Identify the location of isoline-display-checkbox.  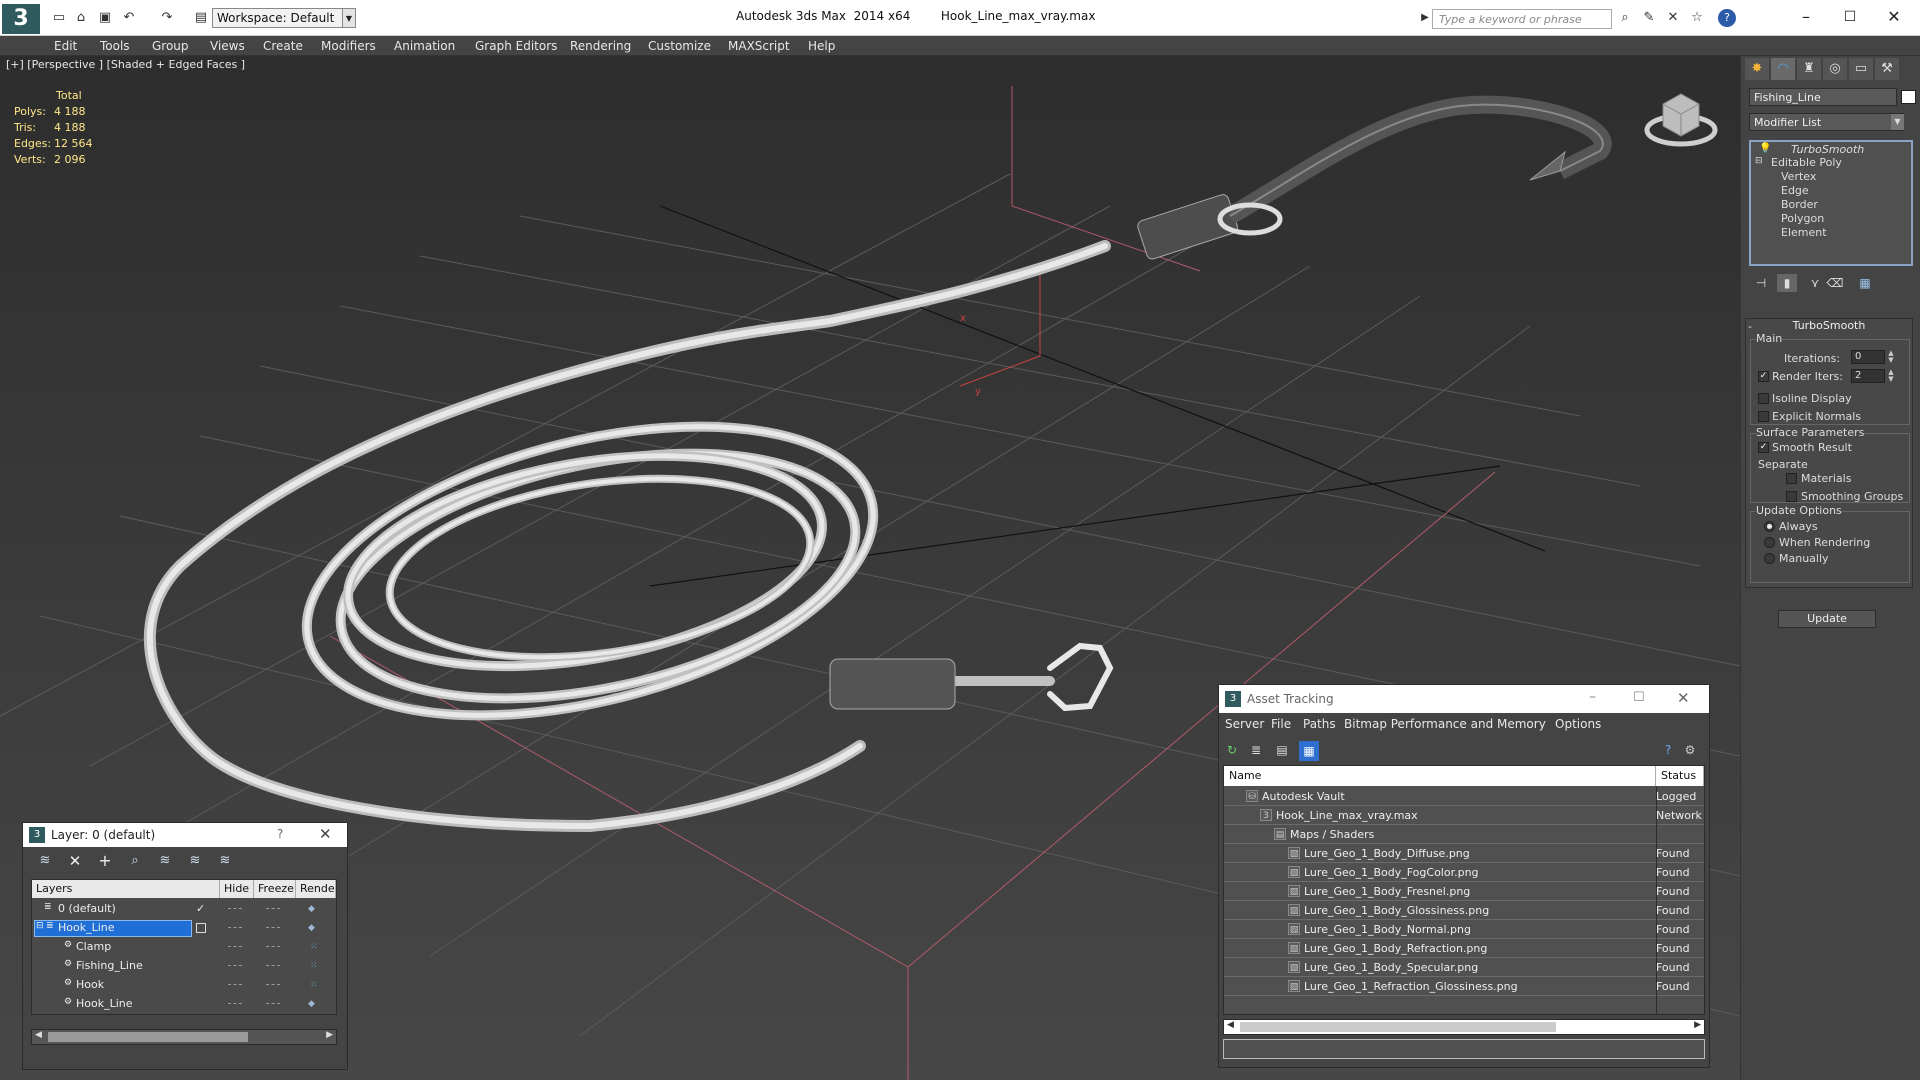
(1763, 398).